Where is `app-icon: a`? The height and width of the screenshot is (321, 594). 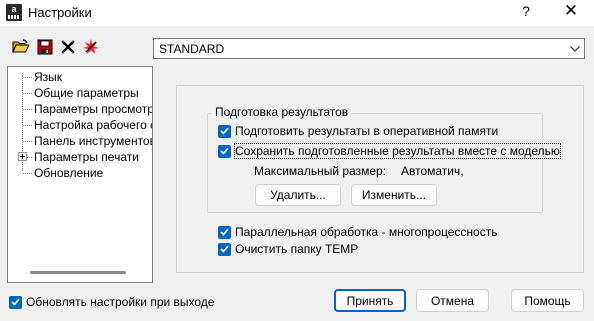
app-icon: a is located at coordinates (14, 12).